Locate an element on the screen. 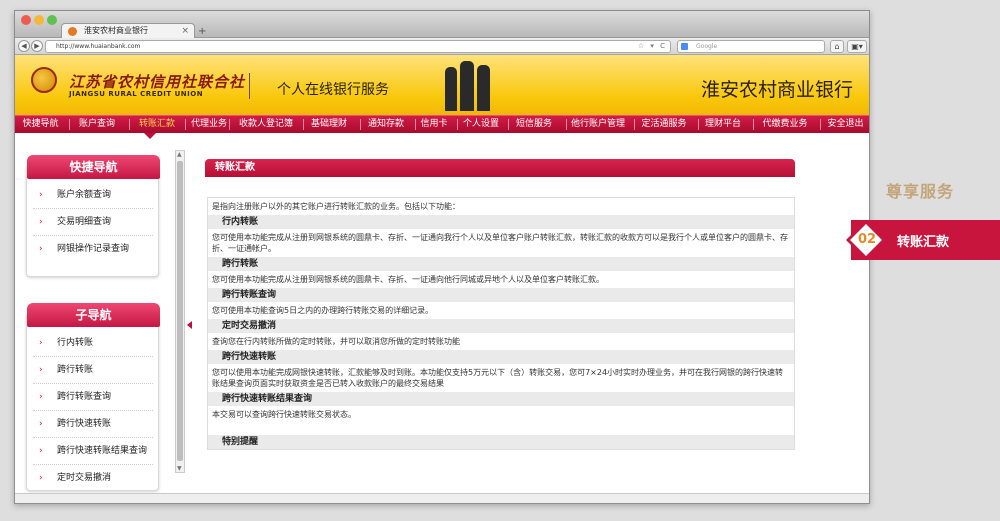  close-window-button is located at coordinates (26, 20).